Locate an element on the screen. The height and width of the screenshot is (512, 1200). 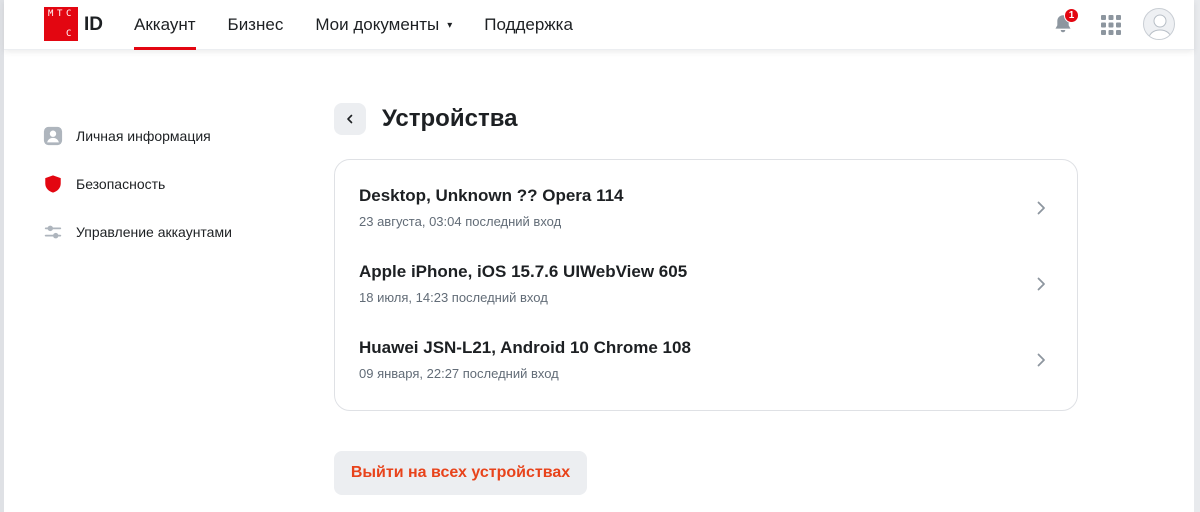
sidebar-item-label: Управление аккаунтами is located at coordinates (154, 232).